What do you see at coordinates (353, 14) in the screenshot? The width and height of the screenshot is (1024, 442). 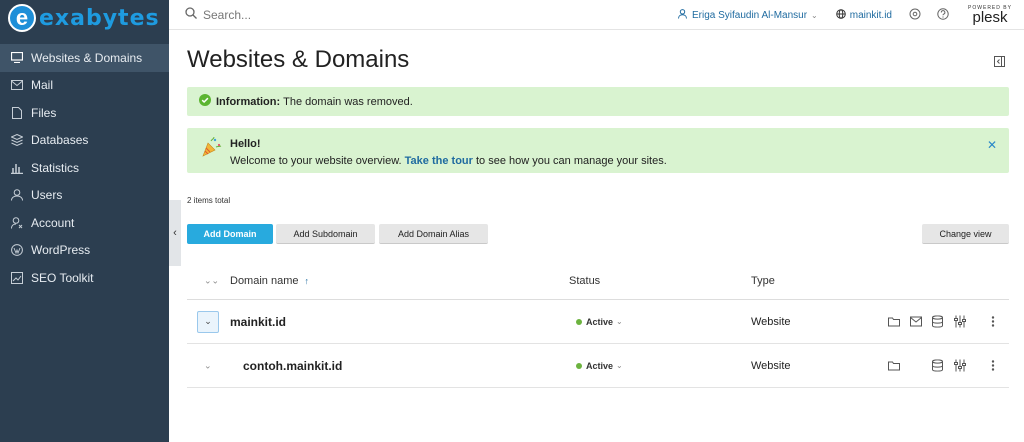 I see `search-input` at bounding box center [353, 14].